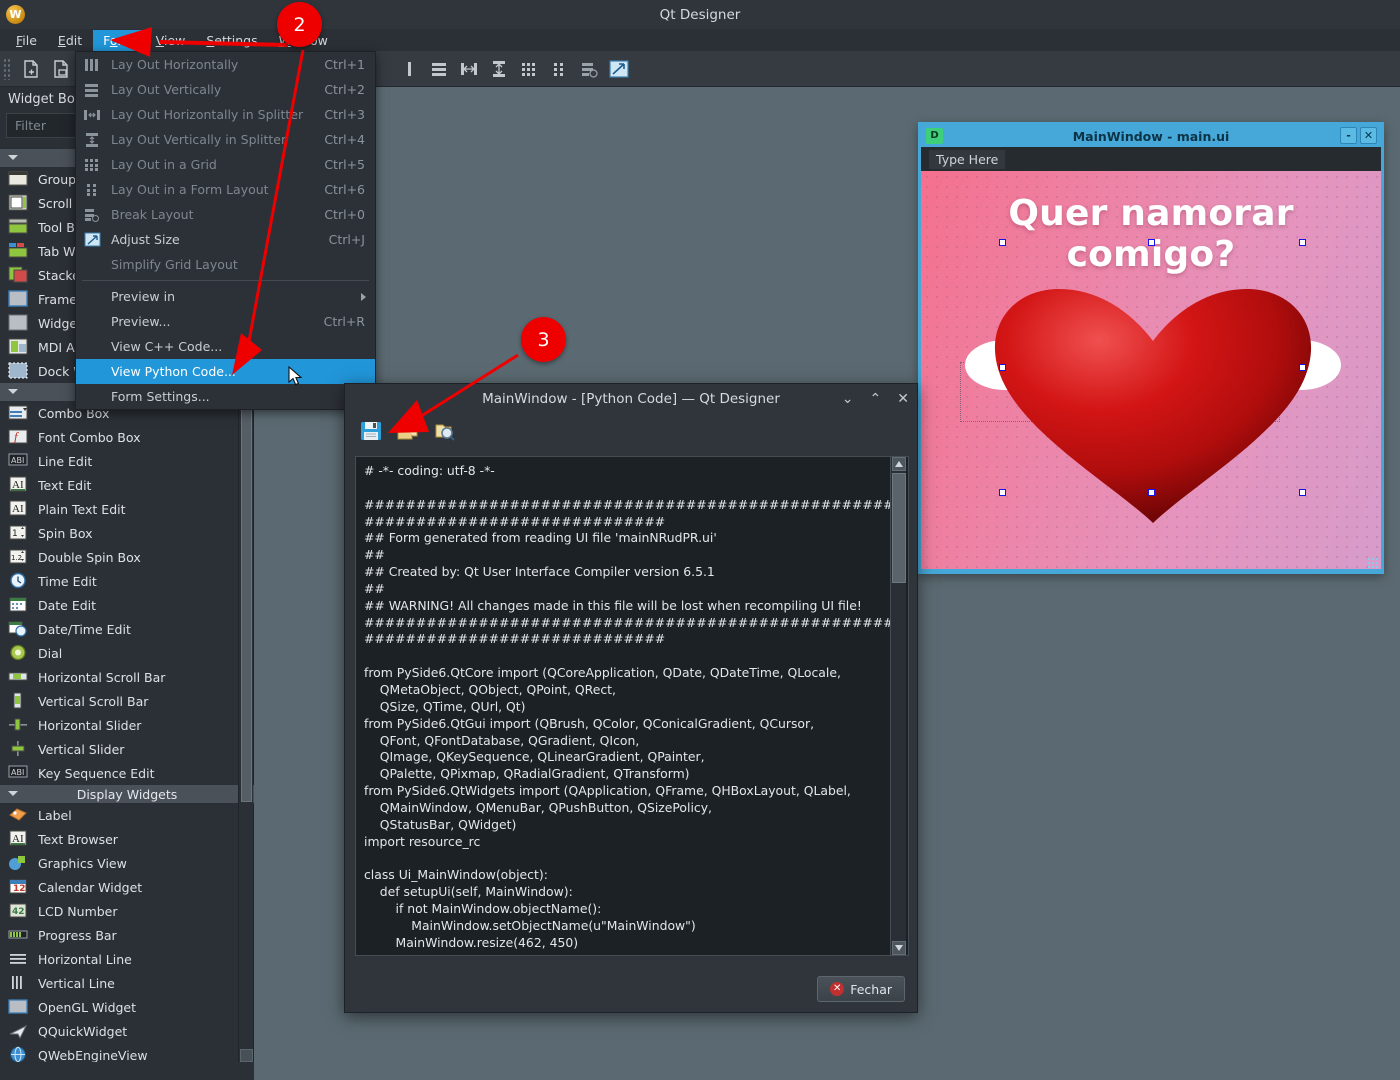 This screenshot has width=1400, height=1080. Describe the element at coordinates (127, 485) in the screenshot. I see `widget-item-text-edit: AI Text Edit` at that location.